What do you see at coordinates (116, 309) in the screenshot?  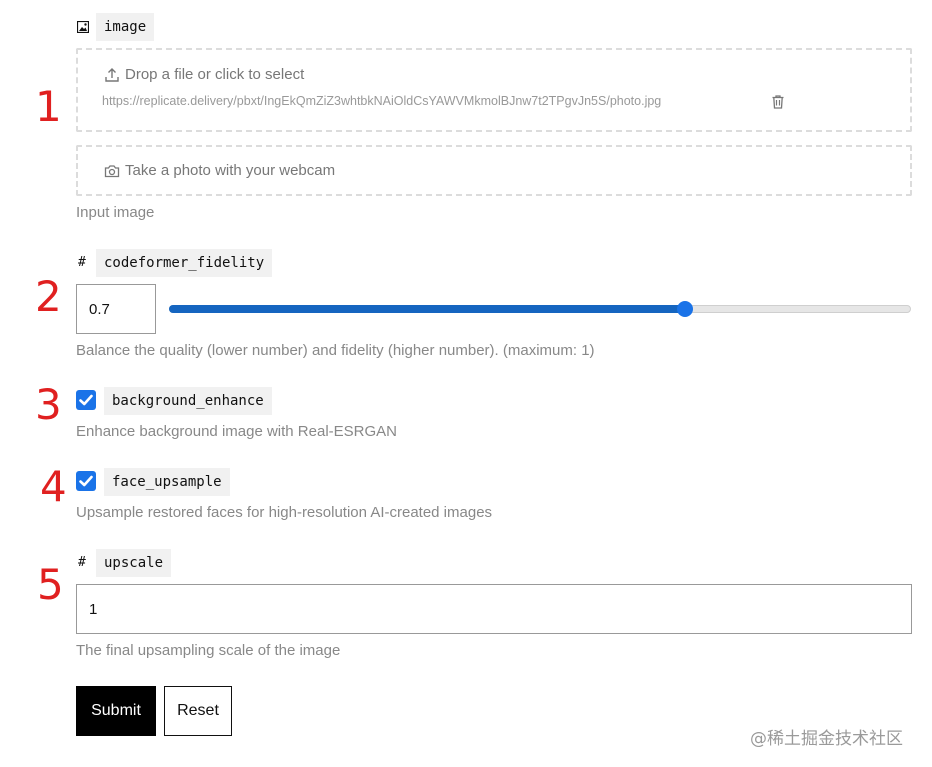 I see `fidelity-input` at bounding box center [116, 309].